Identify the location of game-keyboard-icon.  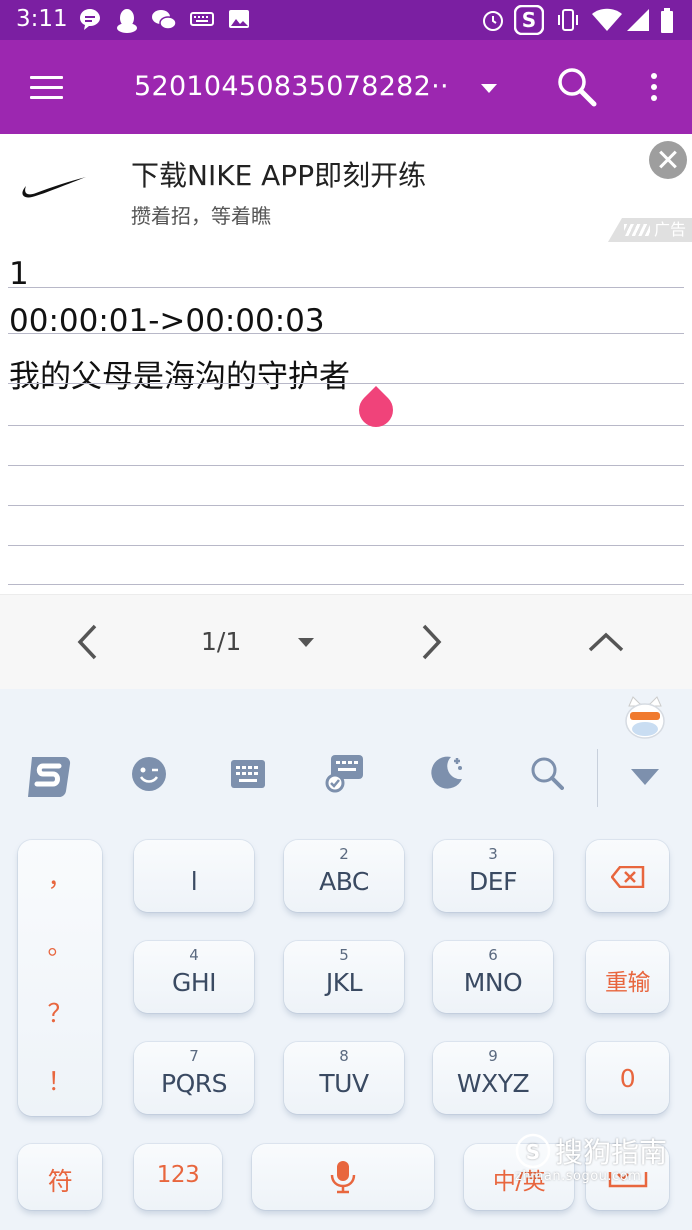
(345, 773).